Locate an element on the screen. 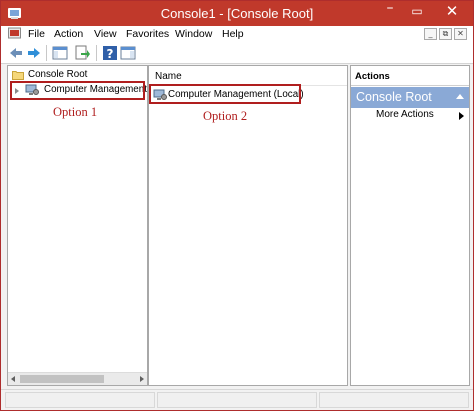  close-button: ✕ is located at coordinates (452, 12).